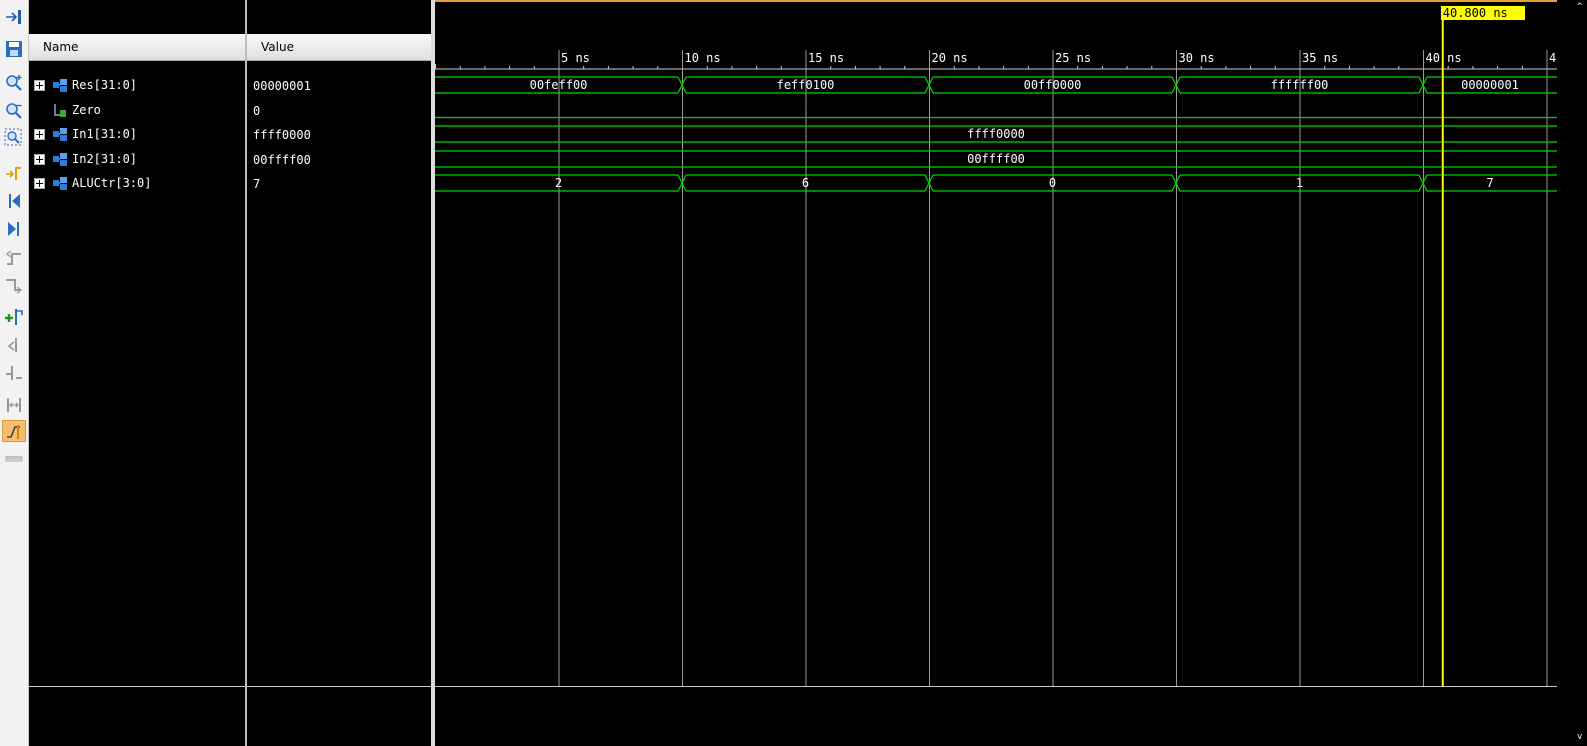  I want to click on zoom-in-icon, so click(14, 83).